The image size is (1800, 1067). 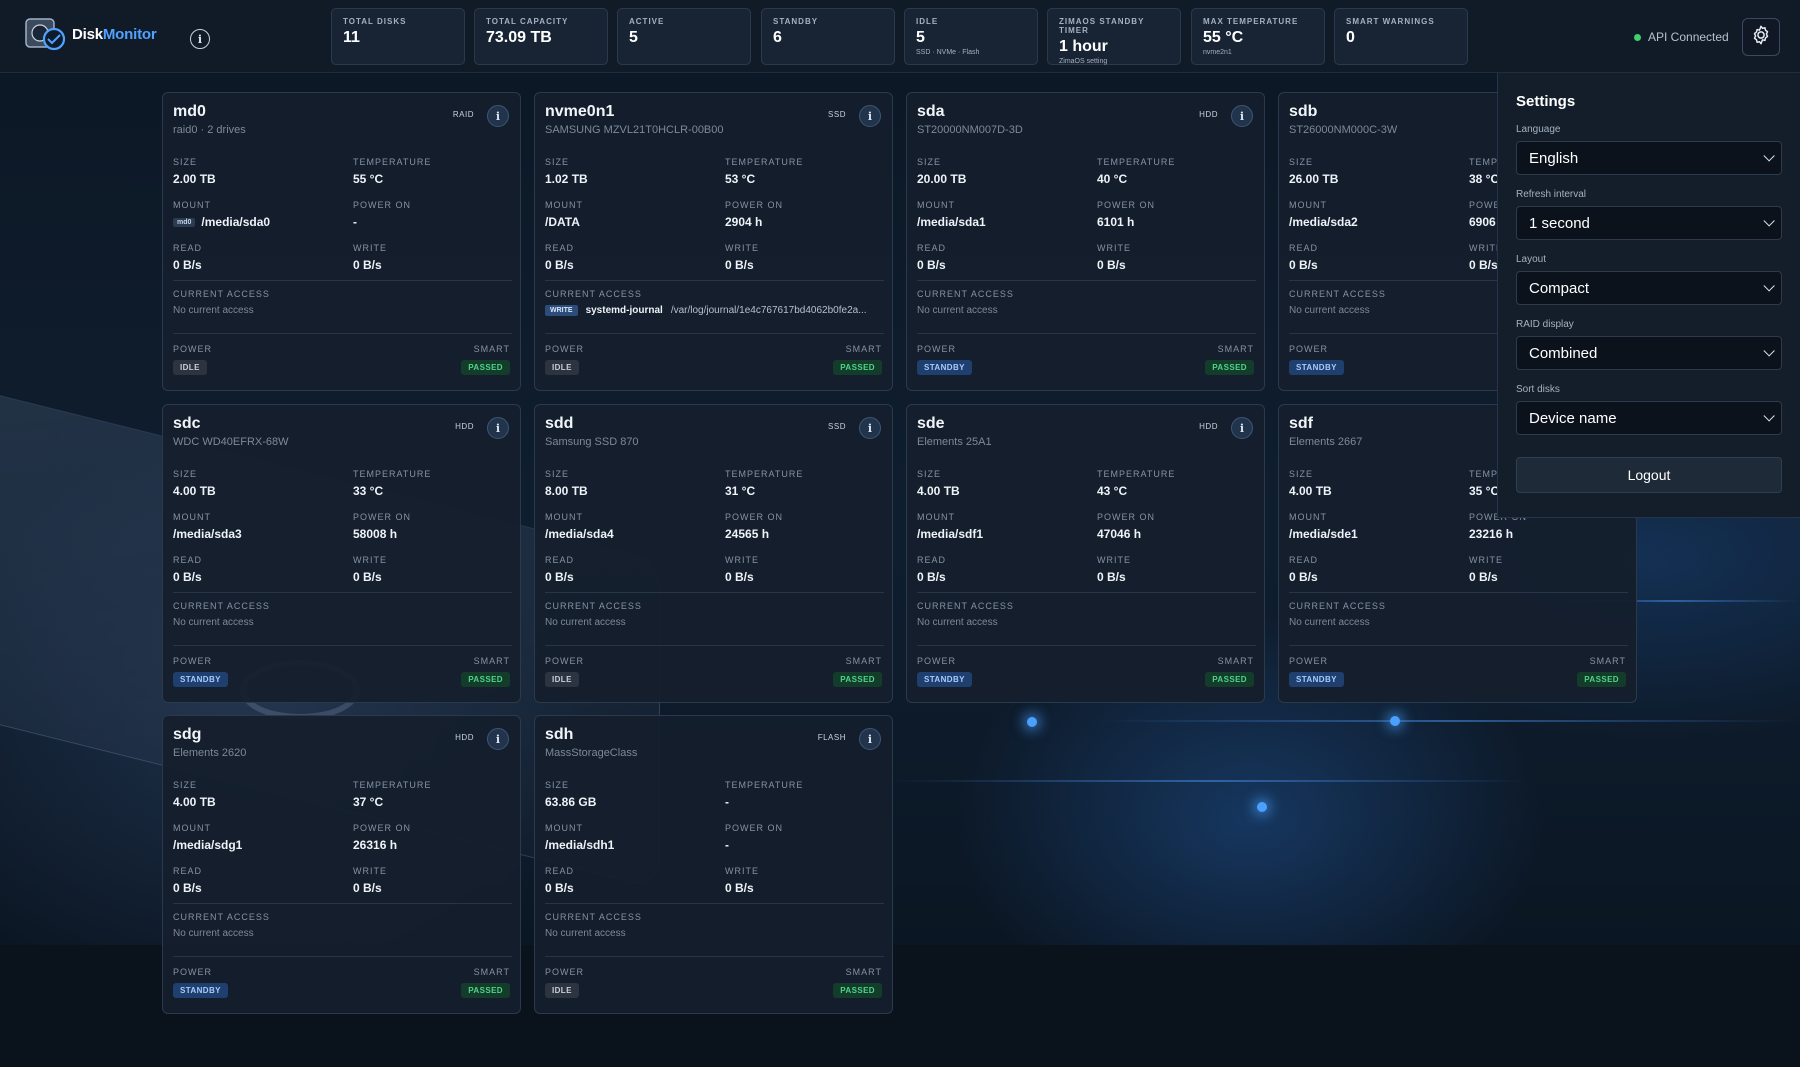 I want to click on stat-value: 55 °C, so click(x=1223, y=37).